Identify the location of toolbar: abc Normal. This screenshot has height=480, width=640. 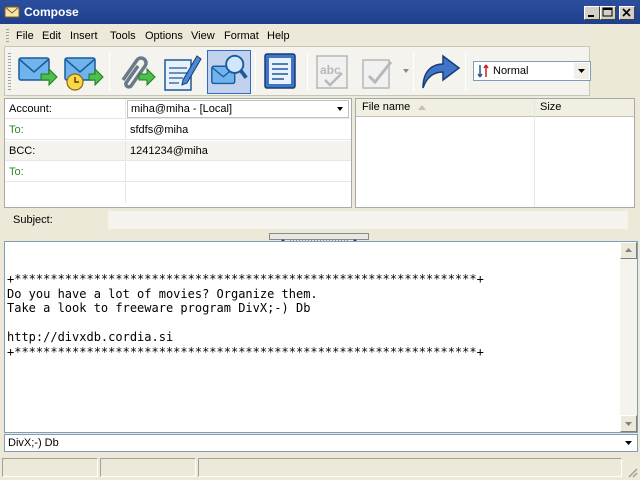
(297, 71).